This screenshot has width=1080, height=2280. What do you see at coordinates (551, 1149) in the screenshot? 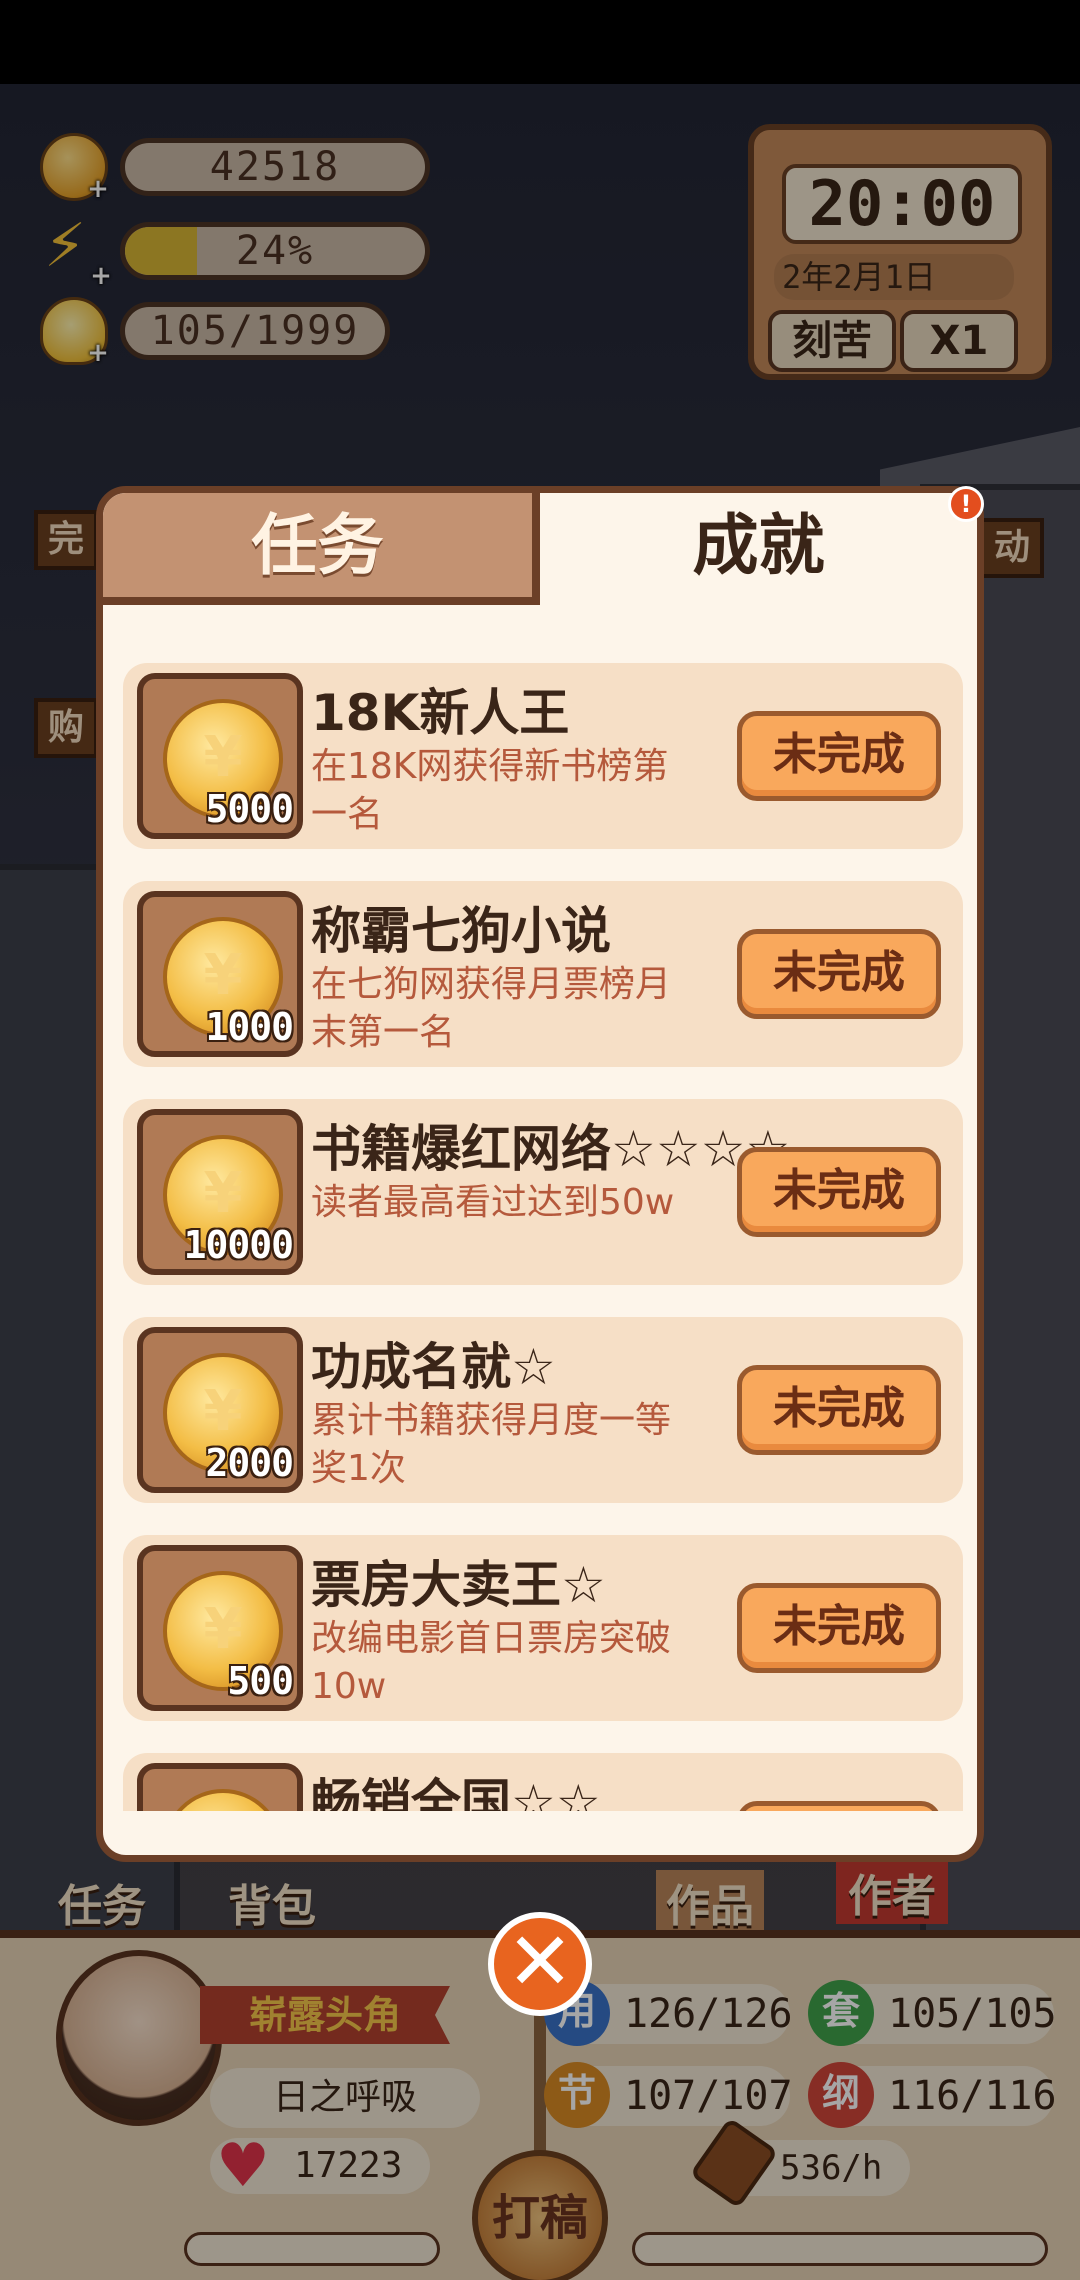
I see `achievement-title: 书籍爆红网络☆☆☆☆` at bounding box center [551, 1149].